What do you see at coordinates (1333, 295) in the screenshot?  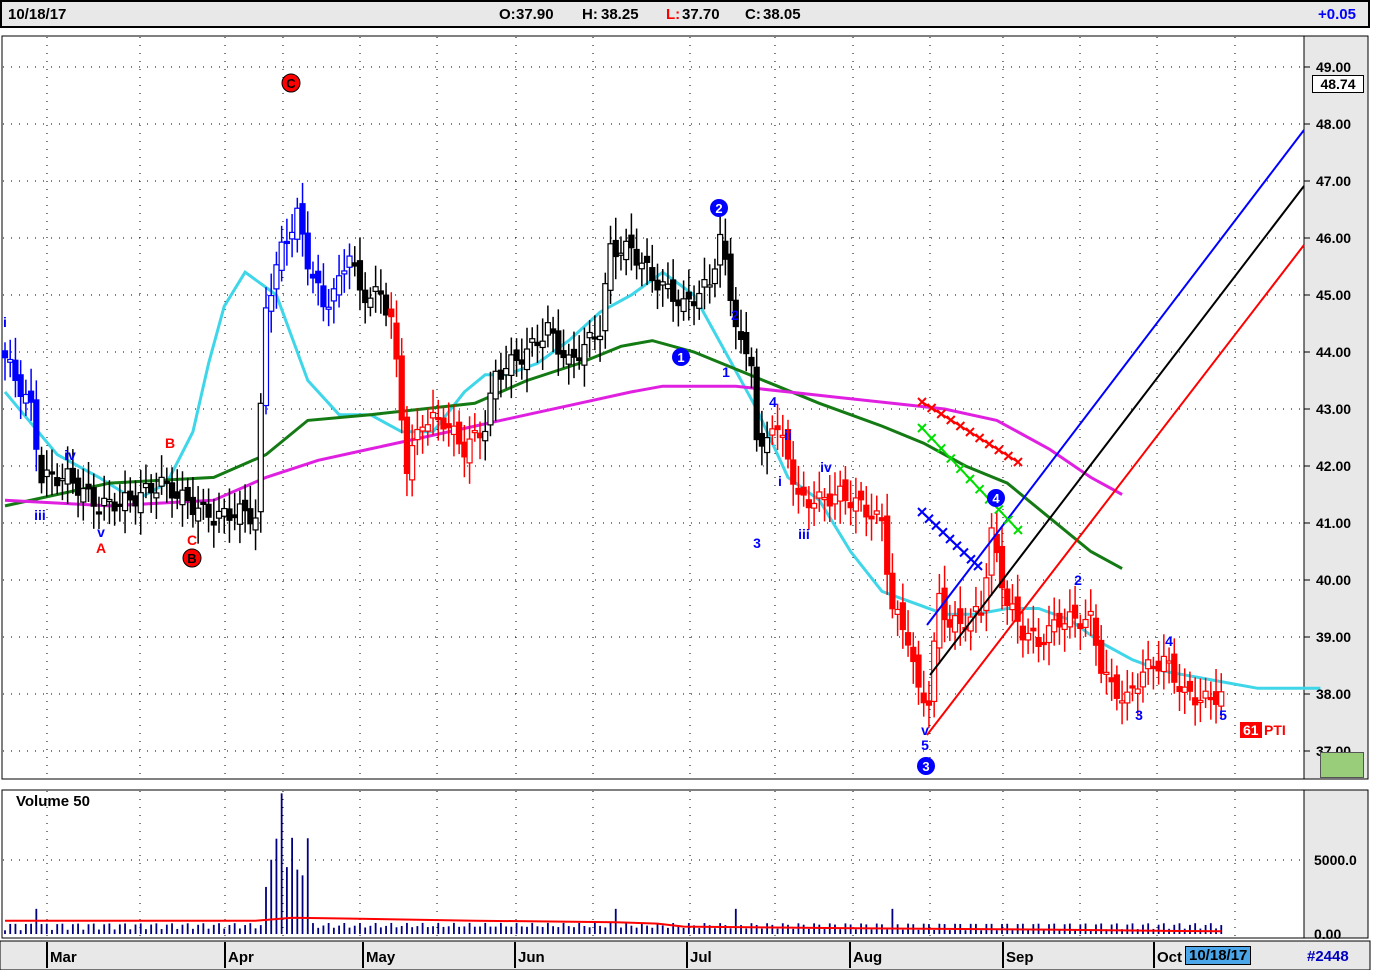 I see `y-tick-label: 45.00` at bounding box center [1333, 295].